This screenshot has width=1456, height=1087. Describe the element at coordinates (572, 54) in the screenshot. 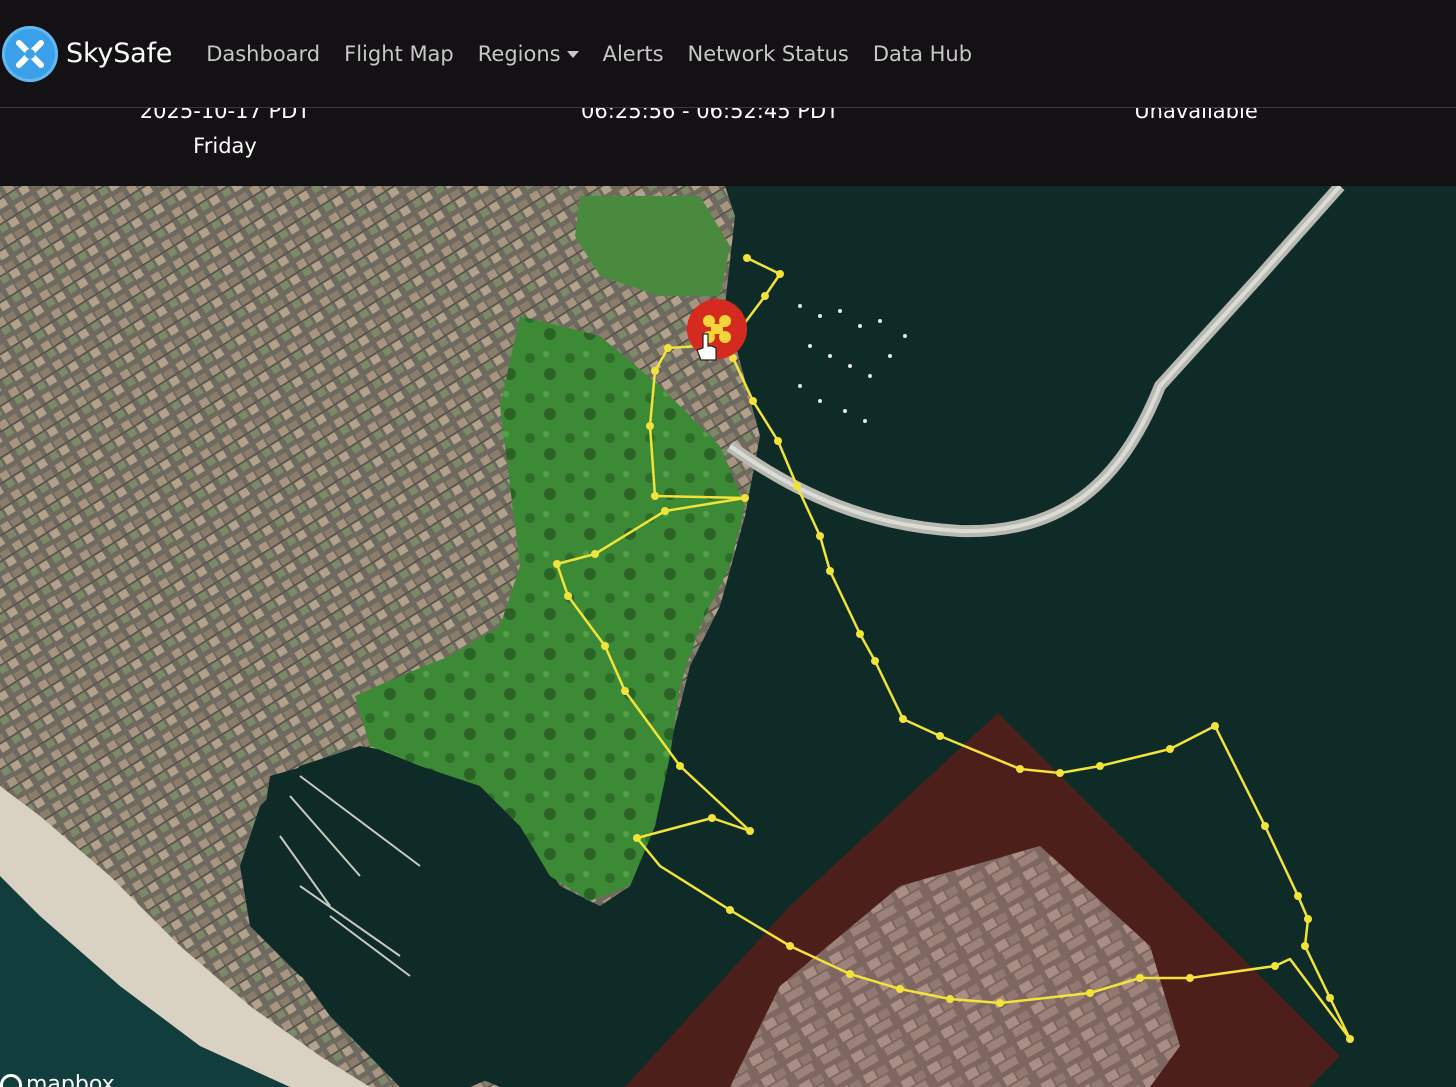

I see `chevron-down-icon` at that location.